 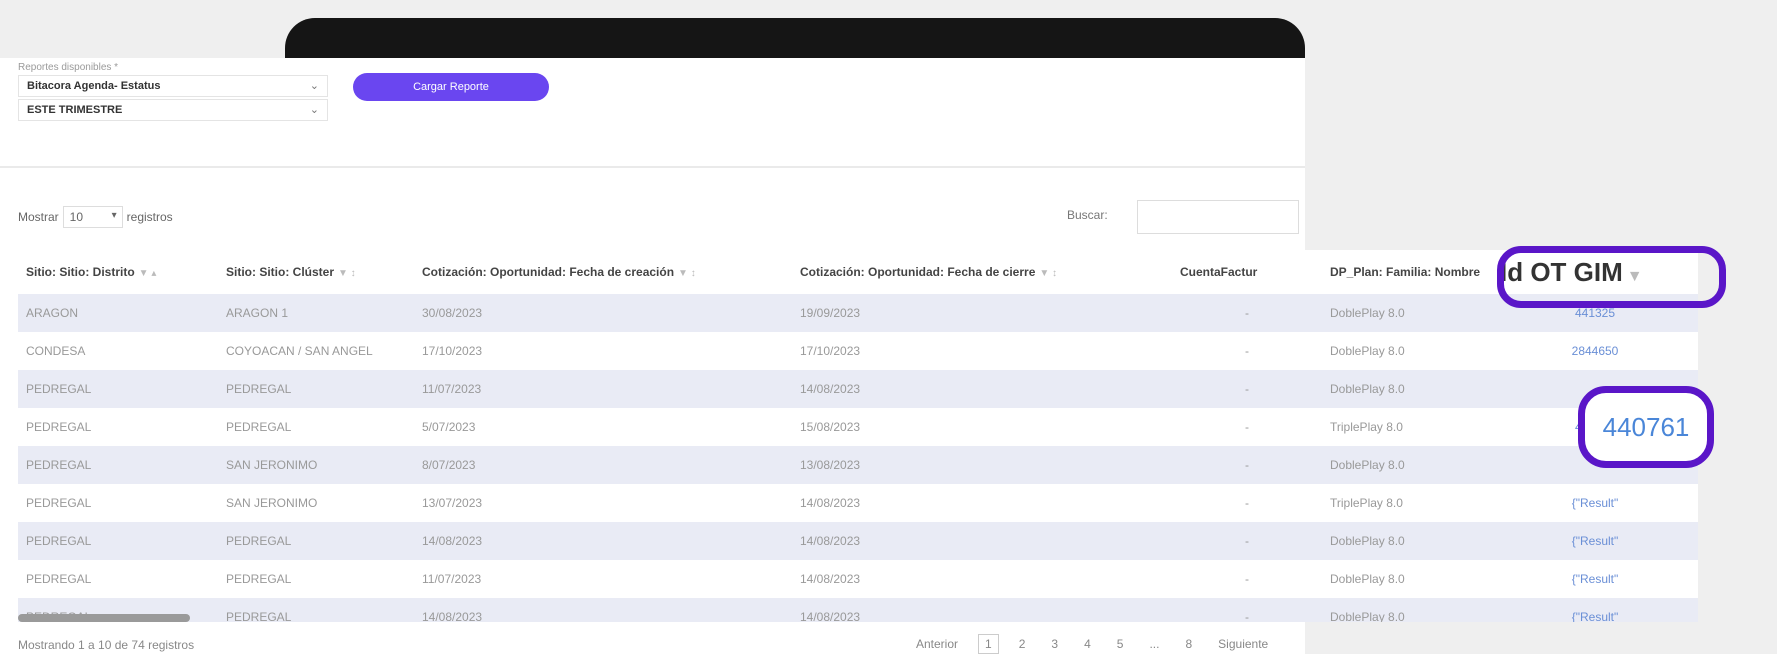 What do you see at coordinates (1120, 644) in the screenshot?
I see `pagination-page-button: 5` at bounding box center [1120, 644].